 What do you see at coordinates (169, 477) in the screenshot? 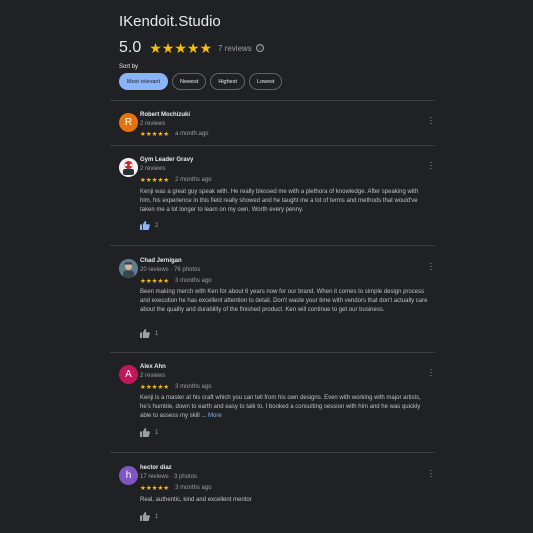
I see `reviewer-meta: 17 reviews · 3 photos` at bounding box center [169, 477].